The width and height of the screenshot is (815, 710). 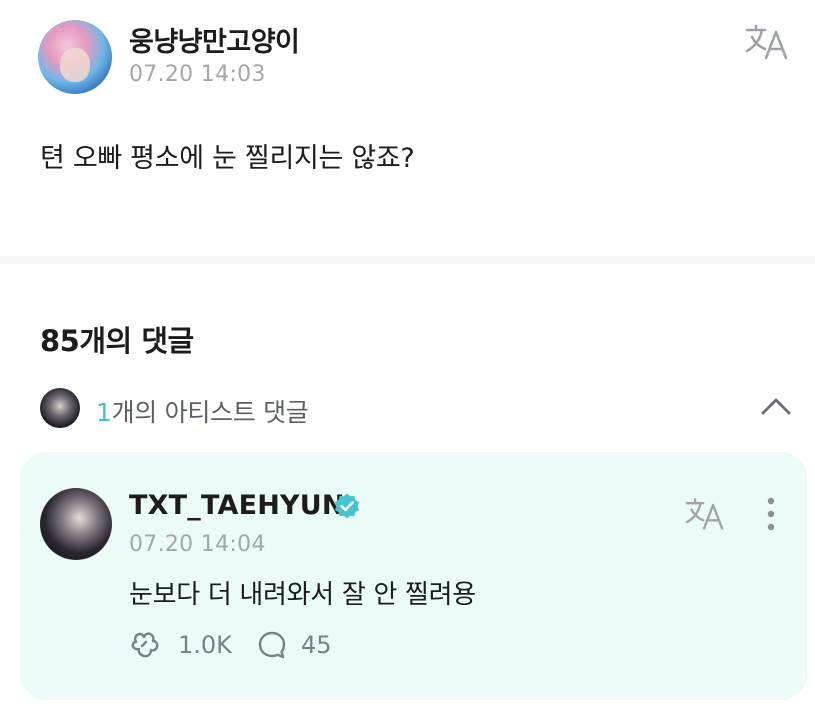 I want to click on more-options-icon, so click(x=771, y=514).